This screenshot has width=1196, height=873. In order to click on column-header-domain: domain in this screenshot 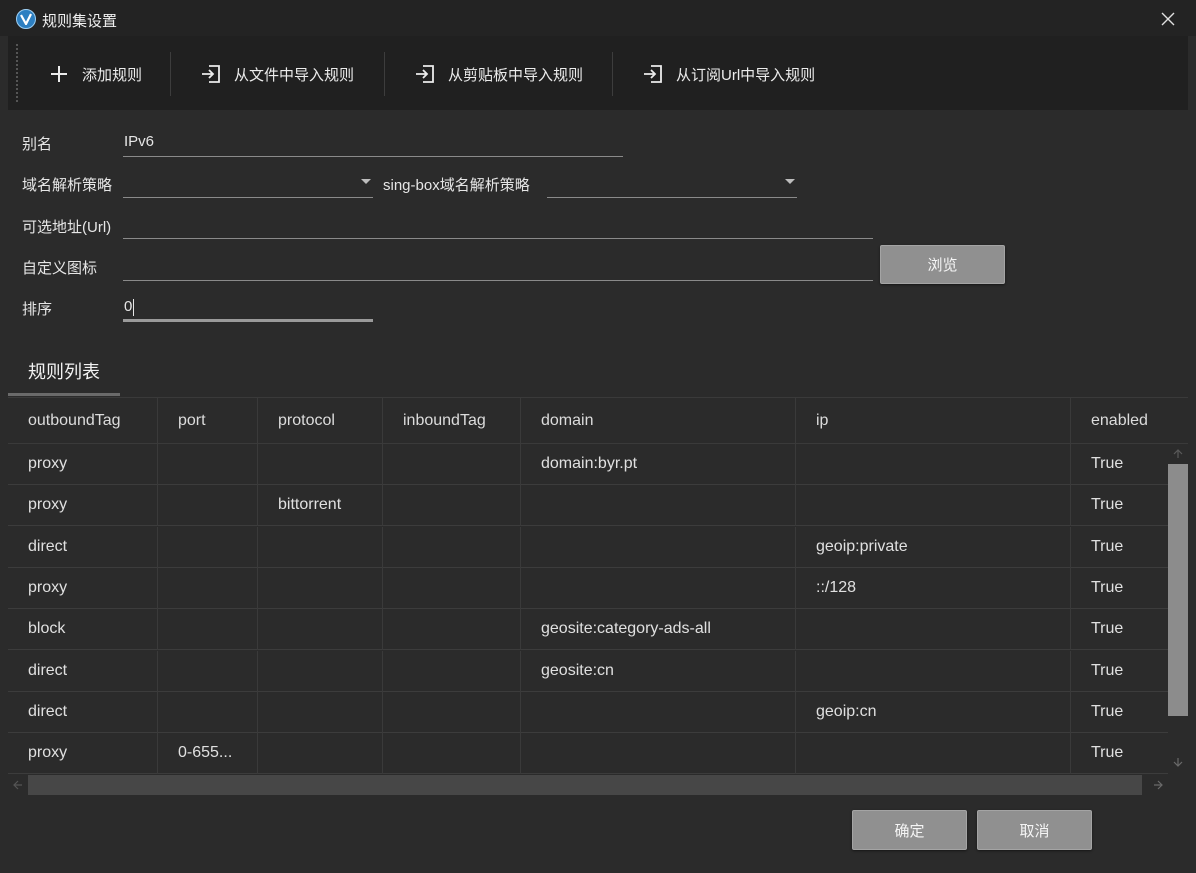, I will do `click(658, 421)`.